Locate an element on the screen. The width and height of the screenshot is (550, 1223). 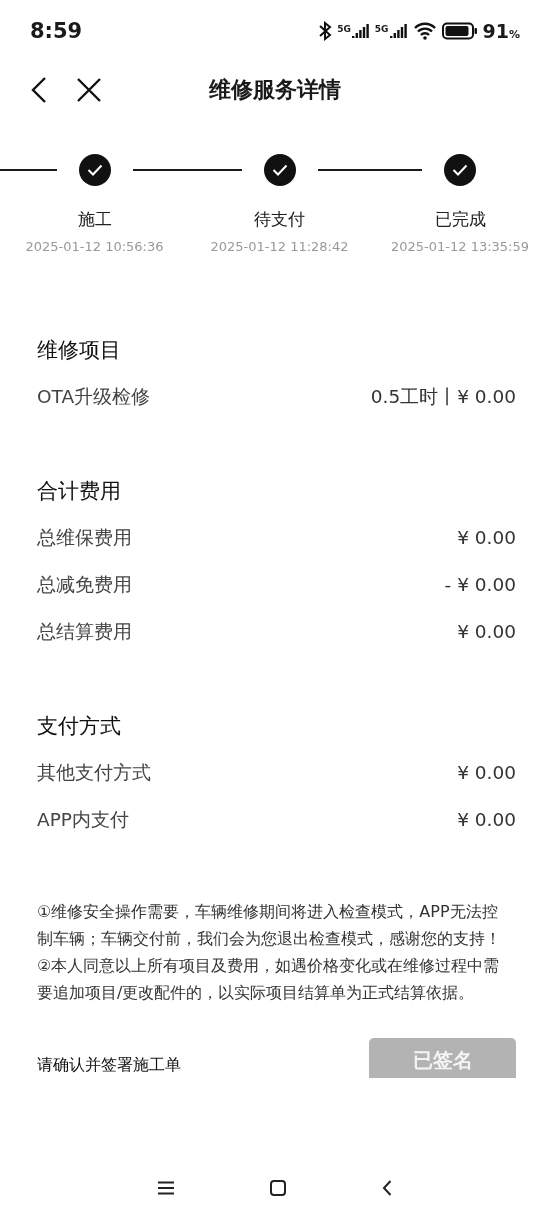
wifi-icon is located at coordinates (424, 31).